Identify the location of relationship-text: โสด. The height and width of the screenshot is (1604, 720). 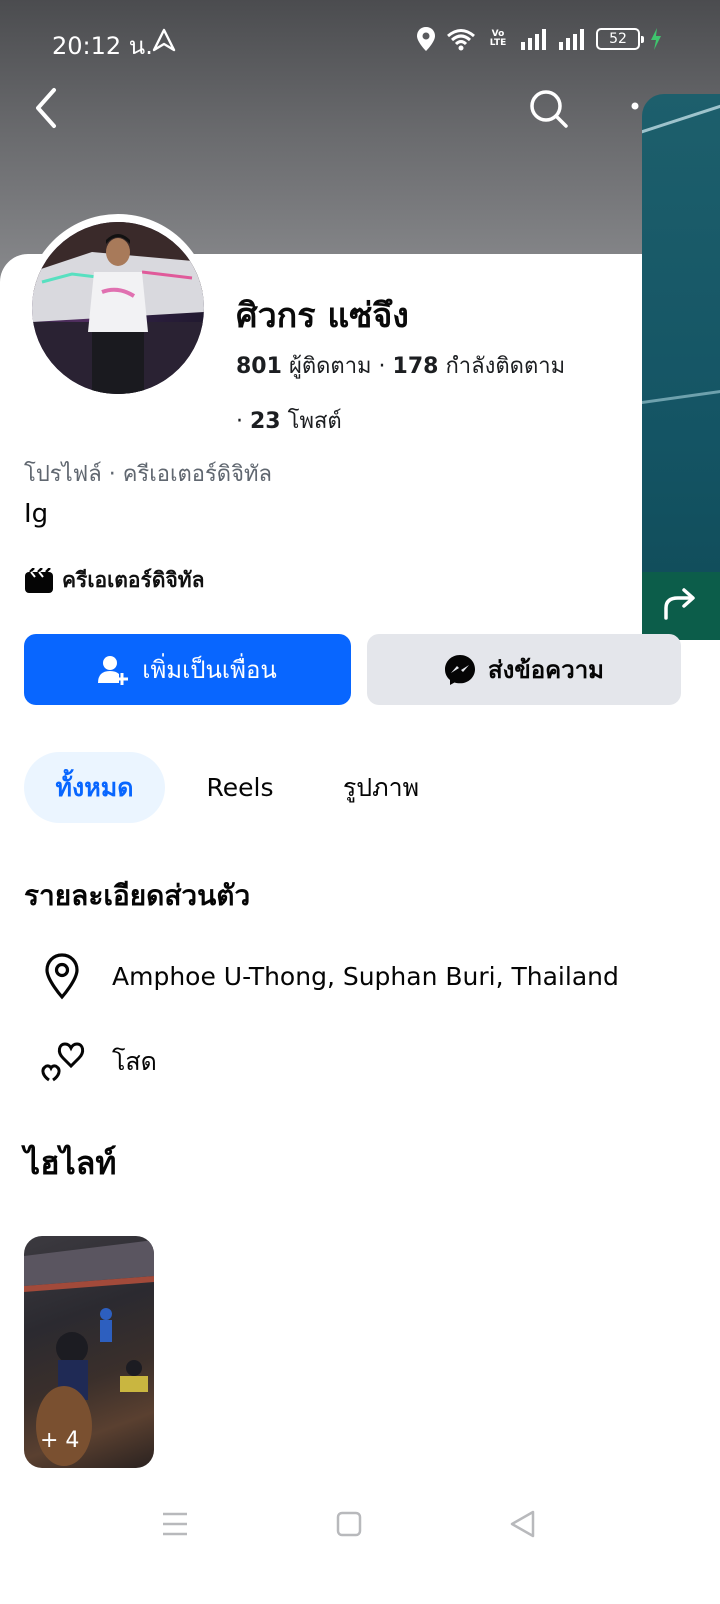
(134, 1061).